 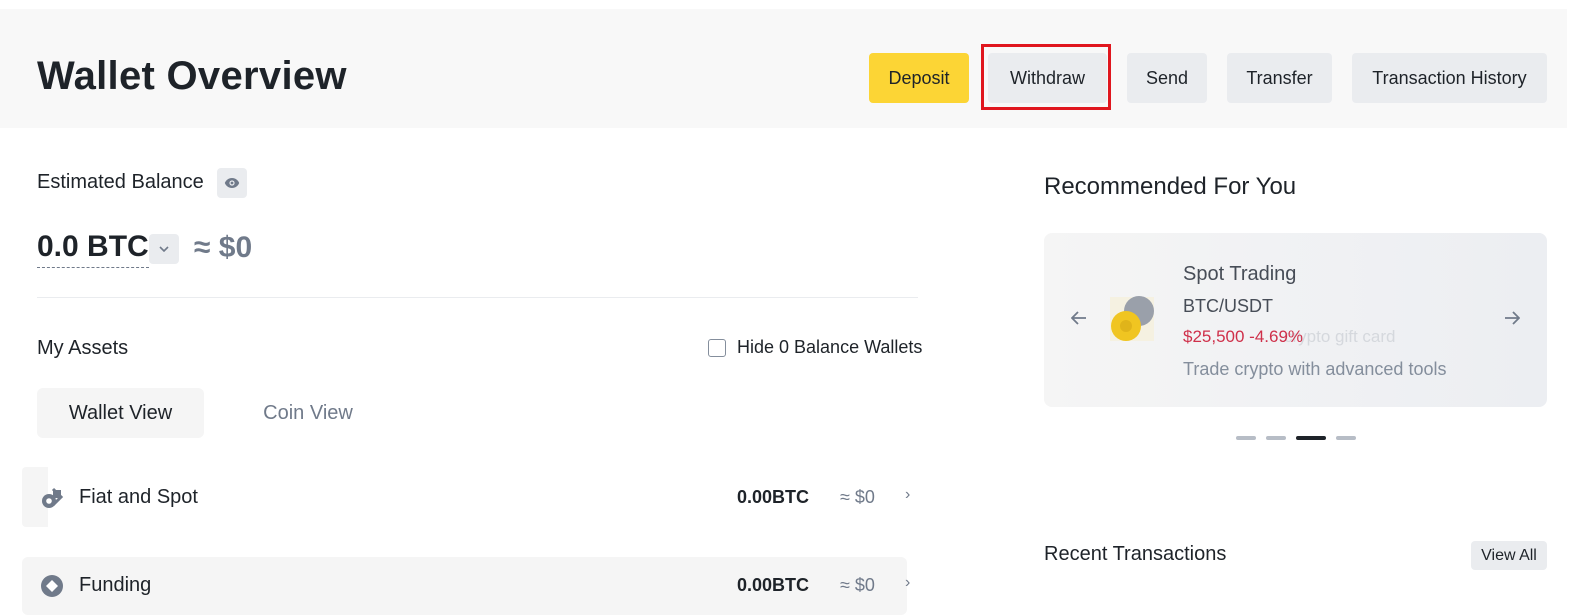 I want to click on fiat-spot-icon, so click(x=52, y=498).